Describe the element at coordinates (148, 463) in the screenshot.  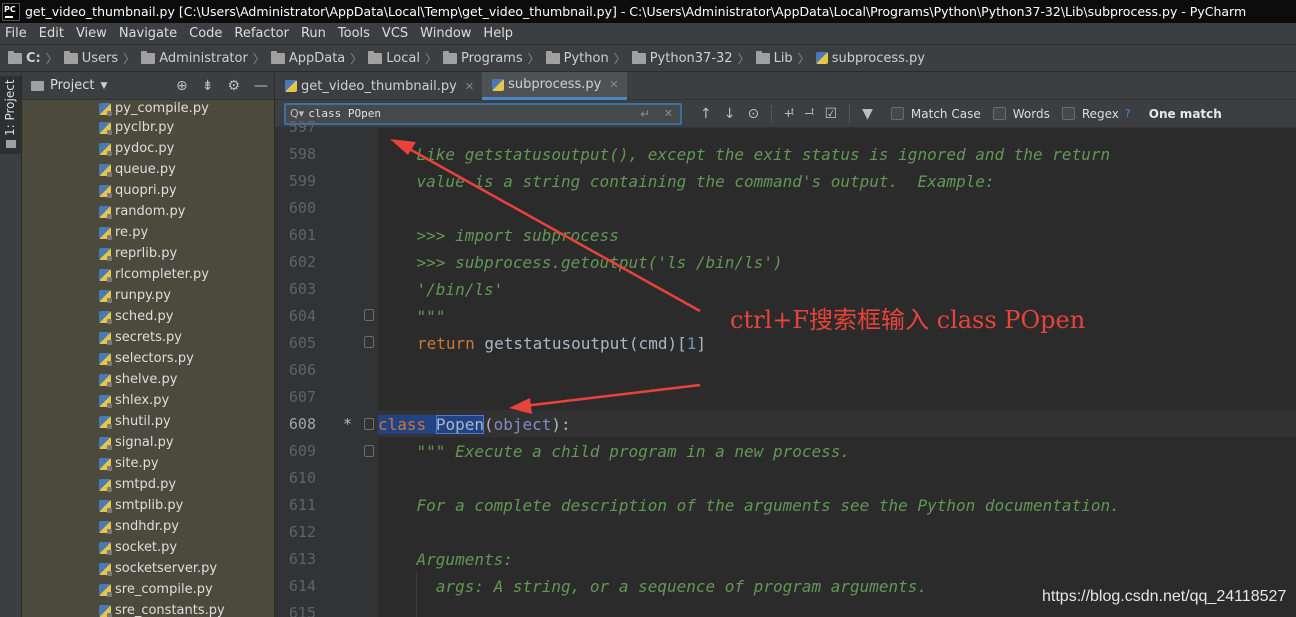
I see `file-tree-item: site.py` at that location.